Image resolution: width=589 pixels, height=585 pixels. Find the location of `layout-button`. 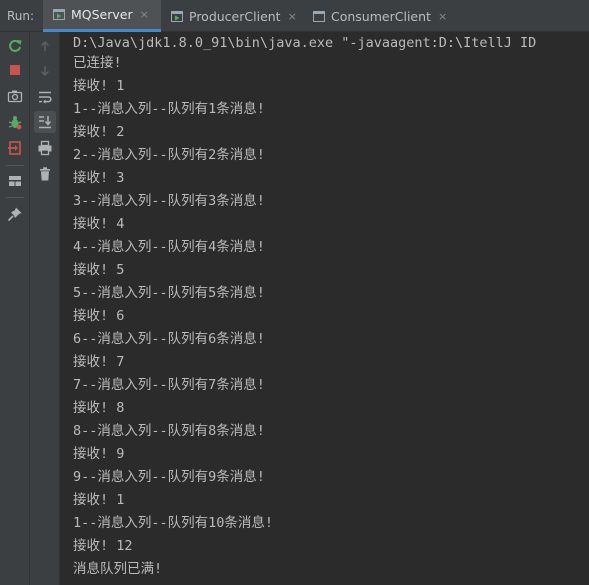

layout-button is located at coordinates (15, 181).